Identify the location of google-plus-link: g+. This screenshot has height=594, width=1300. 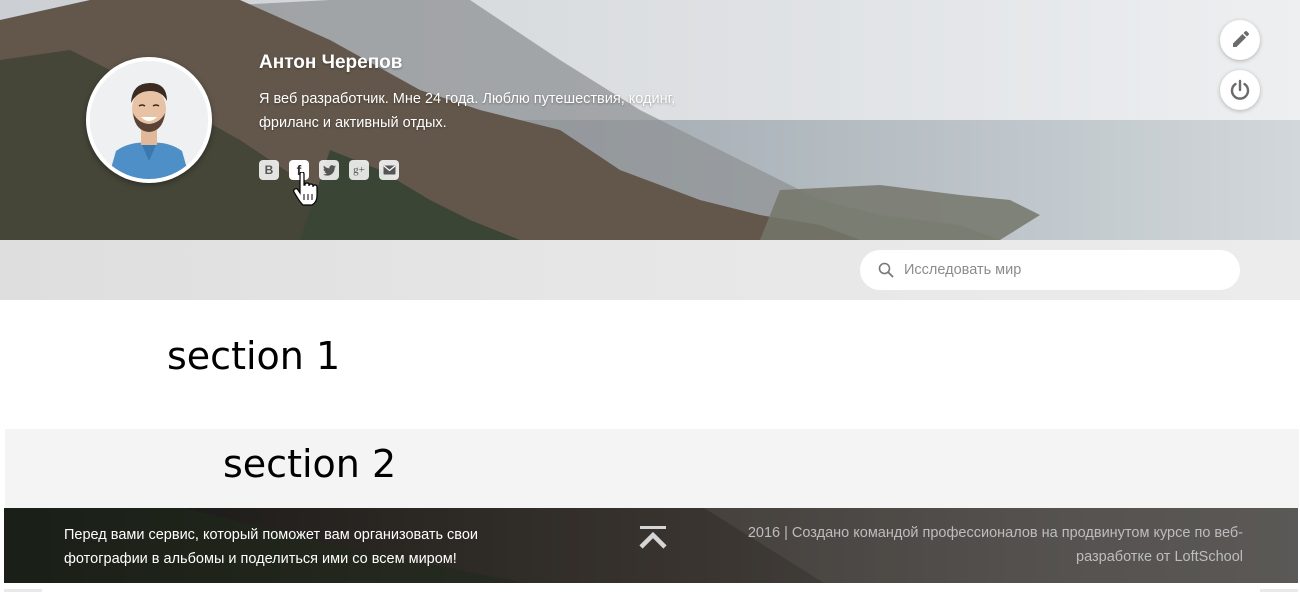
(359, 170).